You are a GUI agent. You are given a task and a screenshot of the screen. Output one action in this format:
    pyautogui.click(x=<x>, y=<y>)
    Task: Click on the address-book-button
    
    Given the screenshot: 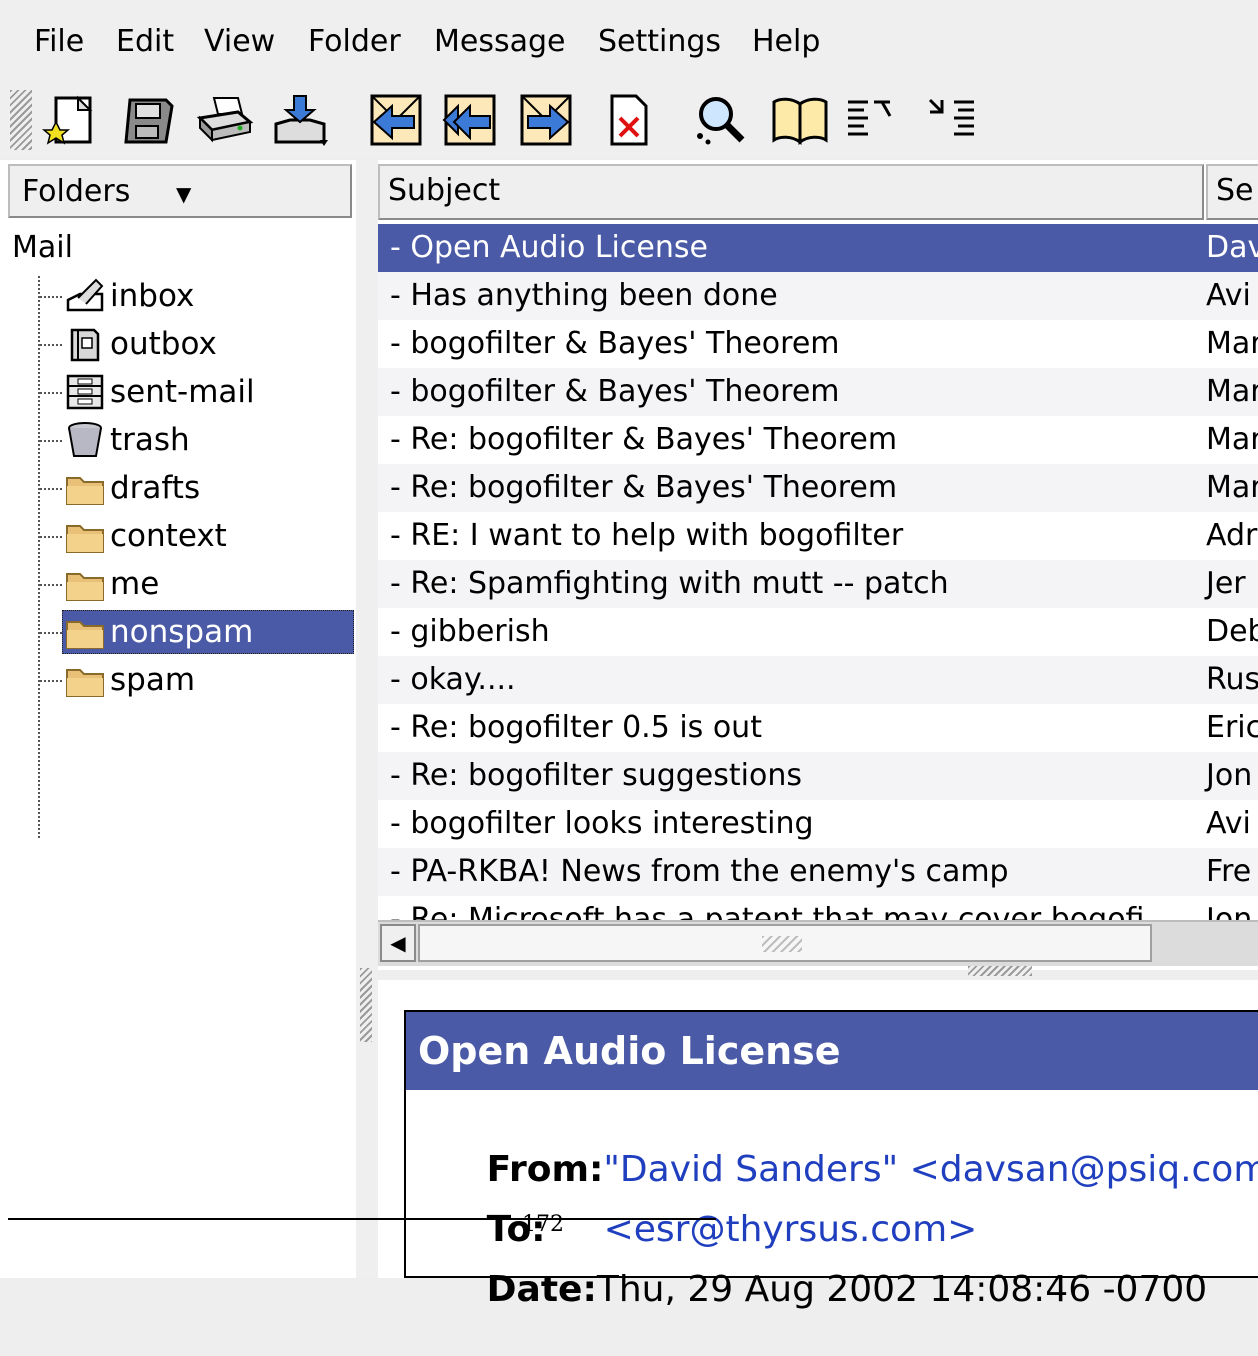 What is the action you would take?
    pyautogui.click(x=800, y=120)
    